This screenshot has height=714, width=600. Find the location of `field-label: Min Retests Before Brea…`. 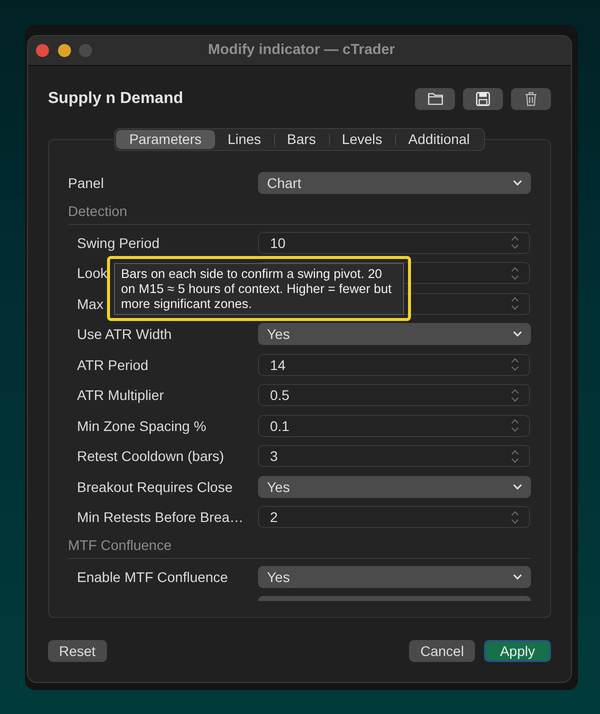

field-label: Min Retests Before Brea… is located at coordinates (160, 517).